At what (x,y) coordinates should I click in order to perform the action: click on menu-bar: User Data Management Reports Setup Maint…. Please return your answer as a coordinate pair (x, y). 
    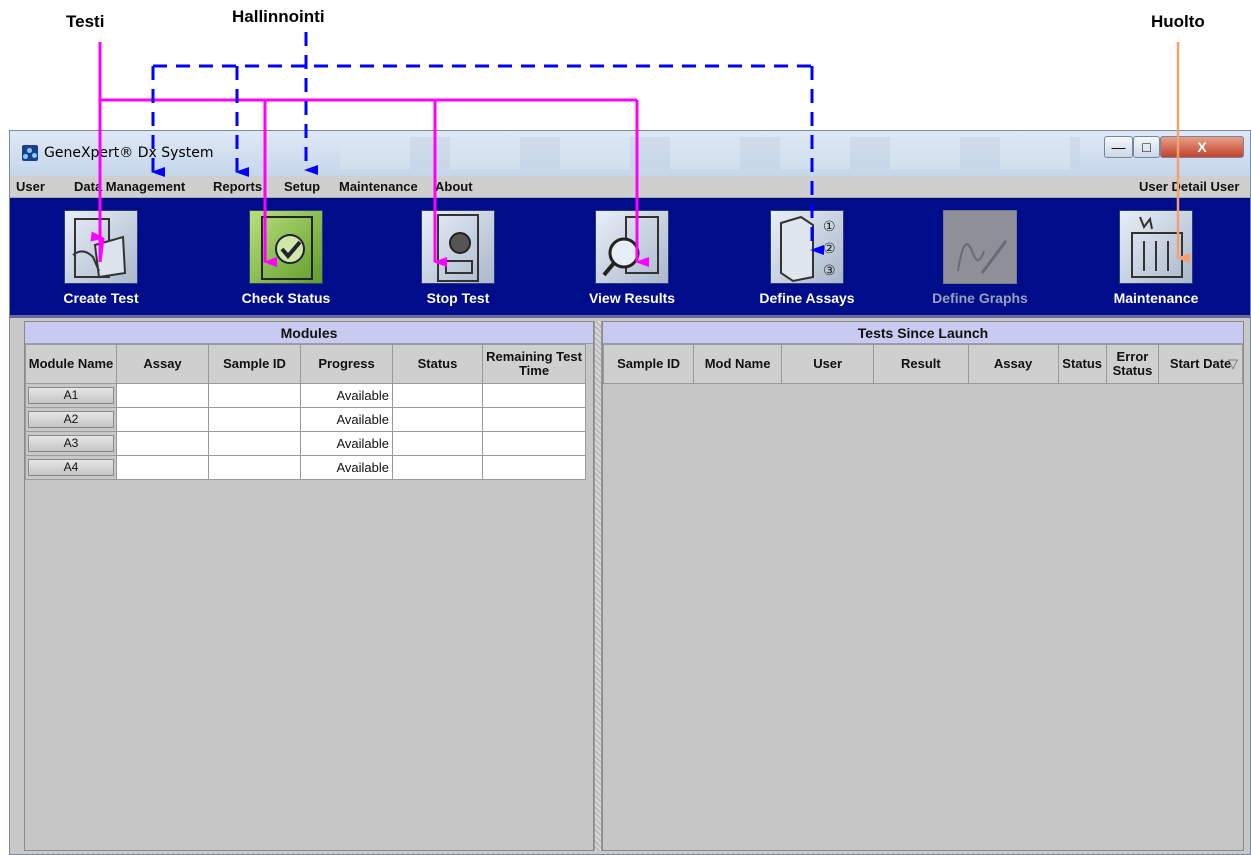
    Looking at the image, I should click on (630, 187).